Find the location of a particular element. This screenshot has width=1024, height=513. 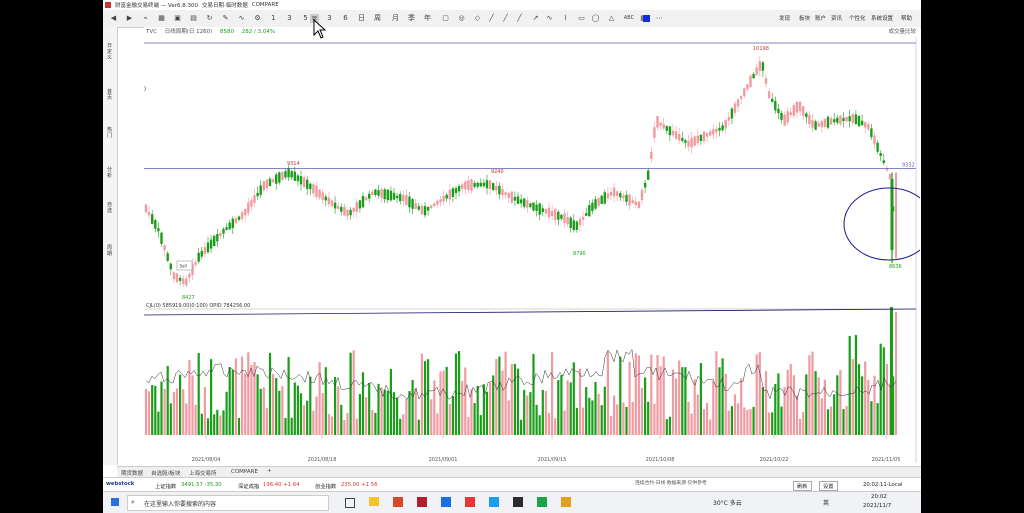

period-5-icon: 5 is located at coordinates (305, 18).